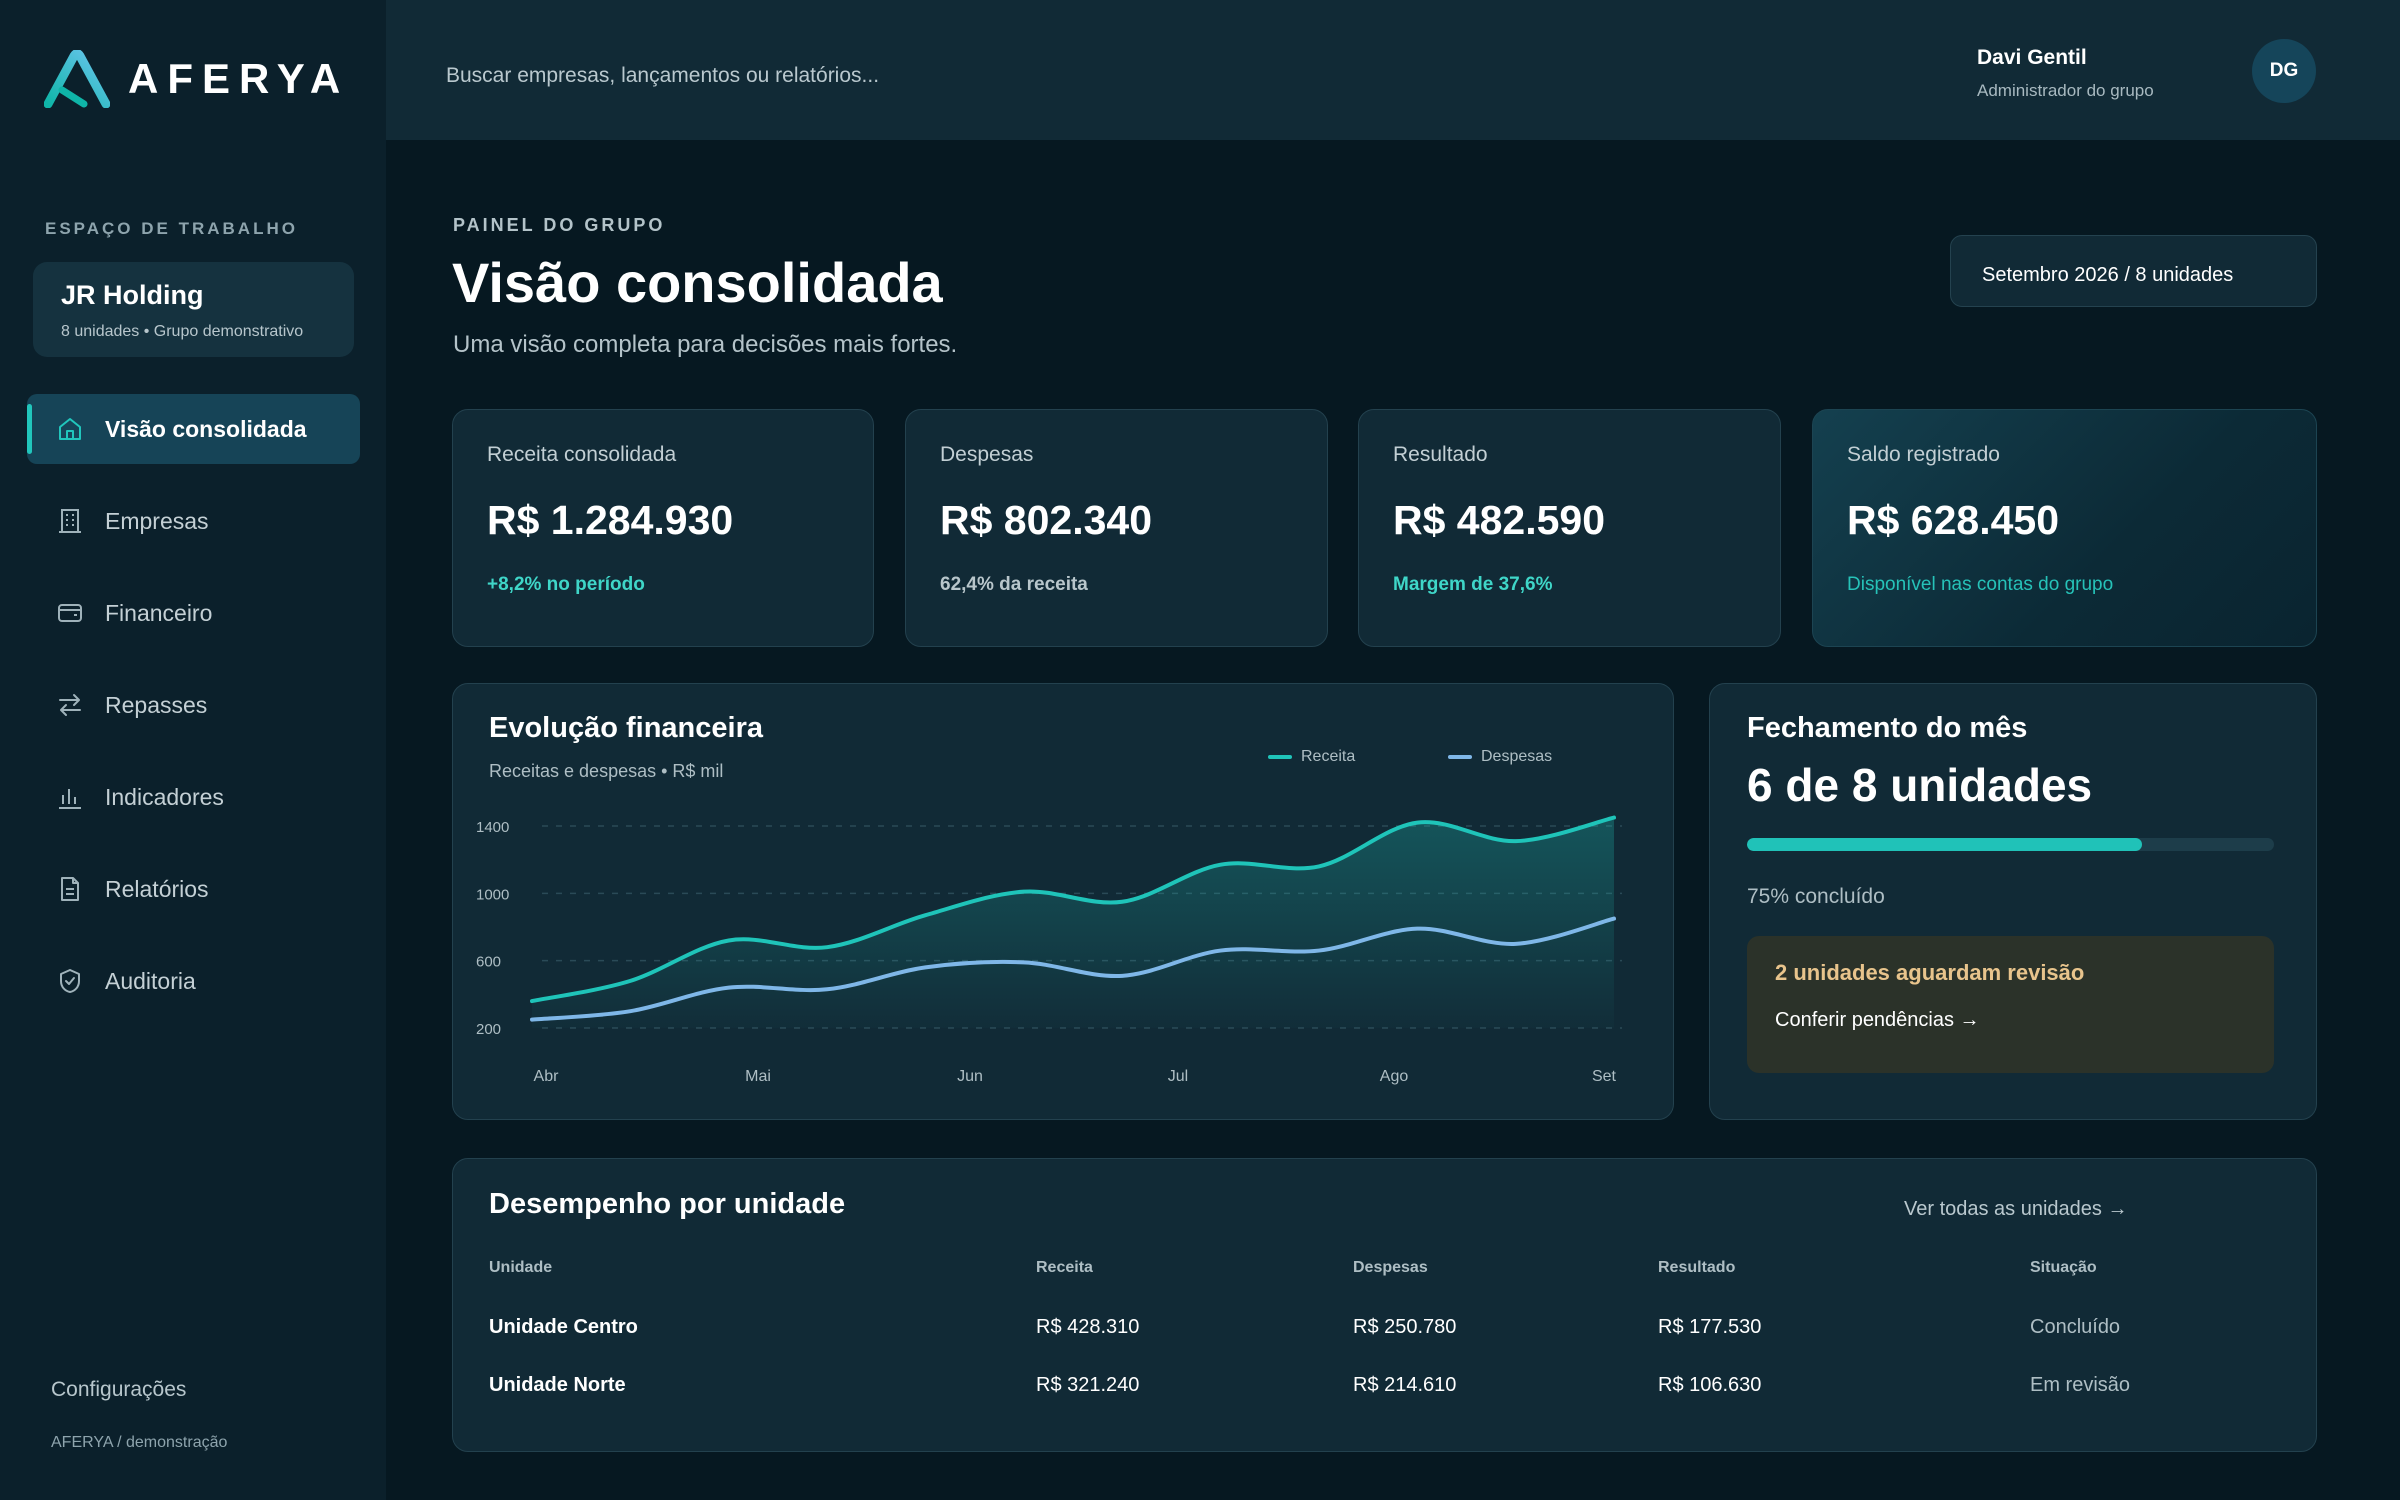  Describe the element at coordinates (139, 1442) in the screenshot. I see `sidebar-footnote: AFERYA / demonstração` at that location.